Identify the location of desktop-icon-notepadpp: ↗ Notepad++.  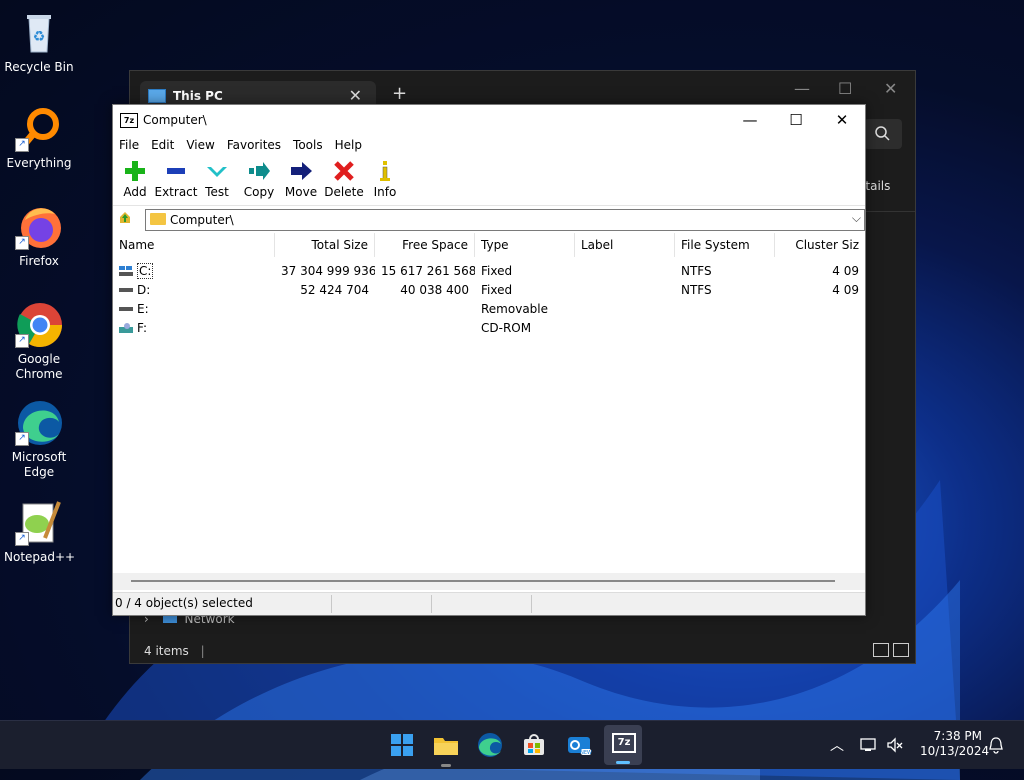
(39, 531).